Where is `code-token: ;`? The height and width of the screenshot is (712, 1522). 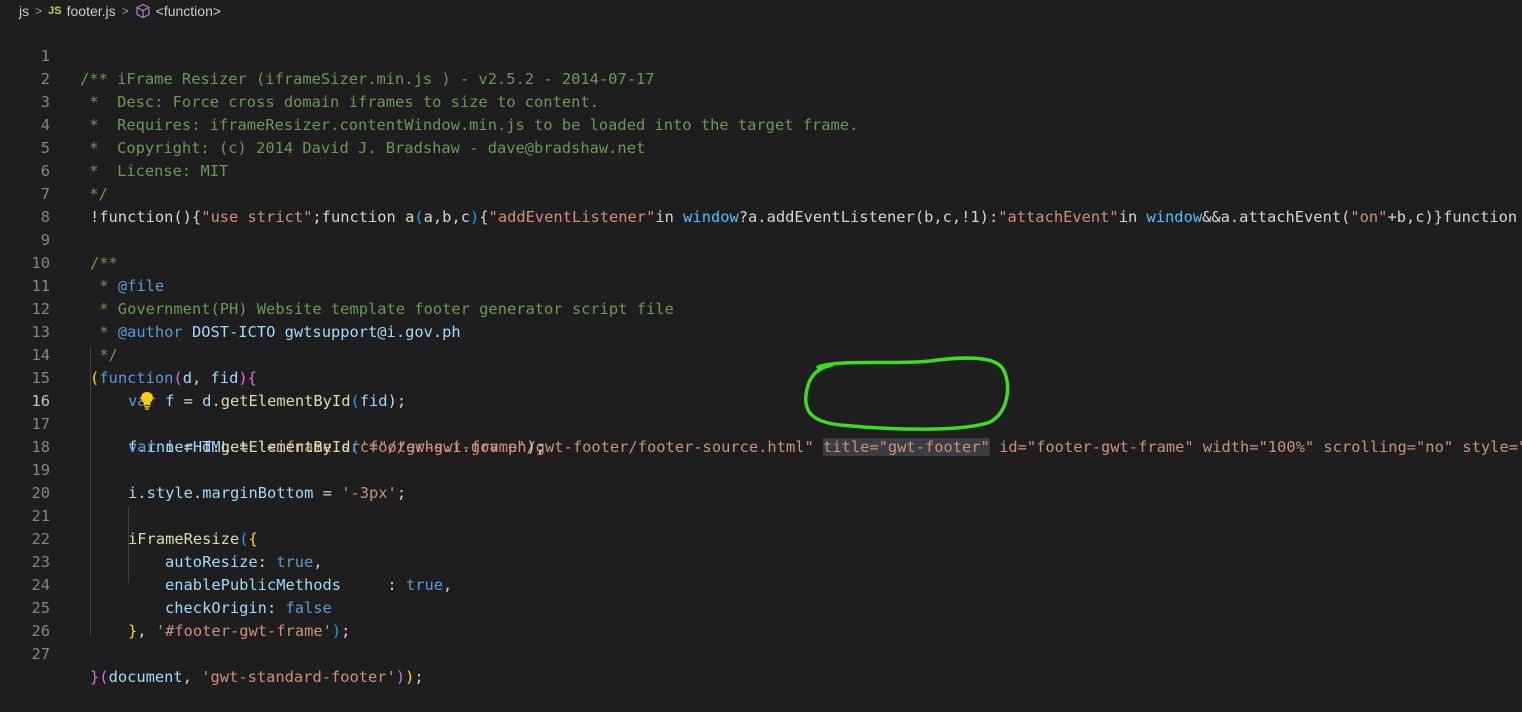 code-token: ; is located at coordinates (419, 677).